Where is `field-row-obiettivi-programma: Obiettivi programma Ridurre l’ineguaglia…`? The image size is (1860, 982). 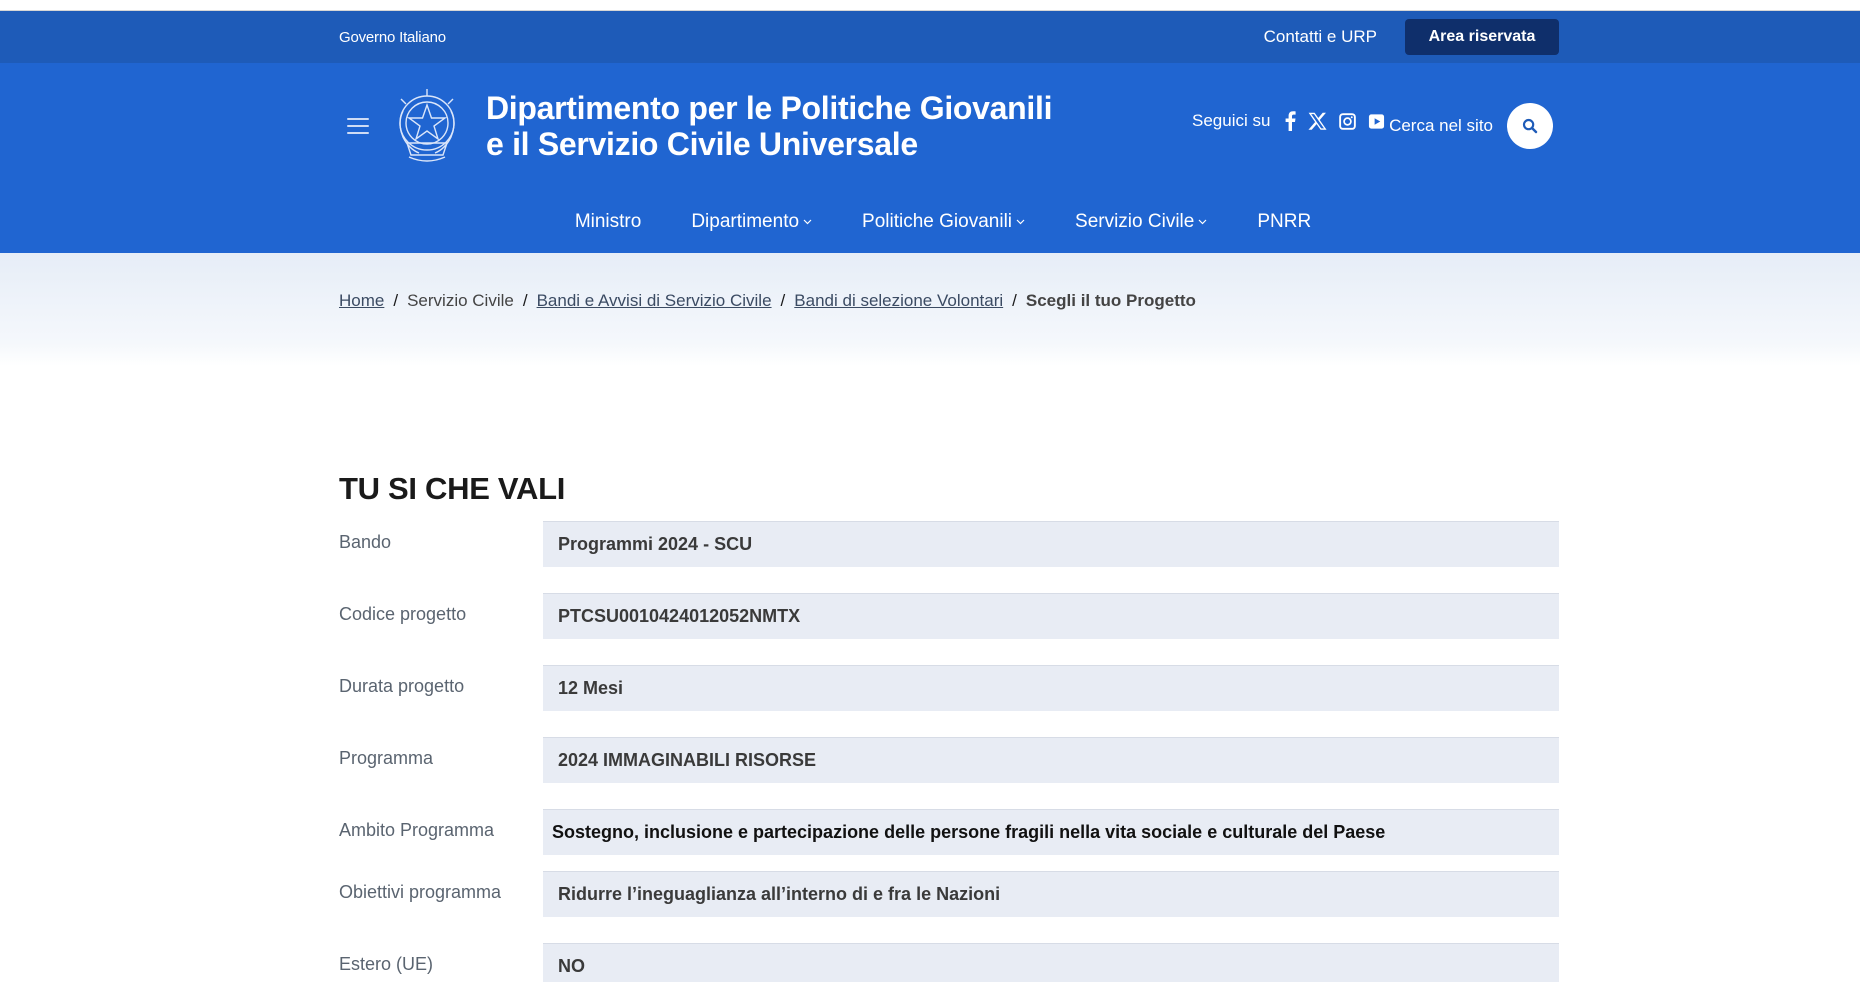 field-row-obiettivi-programma: Obiettivi programma Ridurre l’ineguaglia… is located at coordinates (949, 894).